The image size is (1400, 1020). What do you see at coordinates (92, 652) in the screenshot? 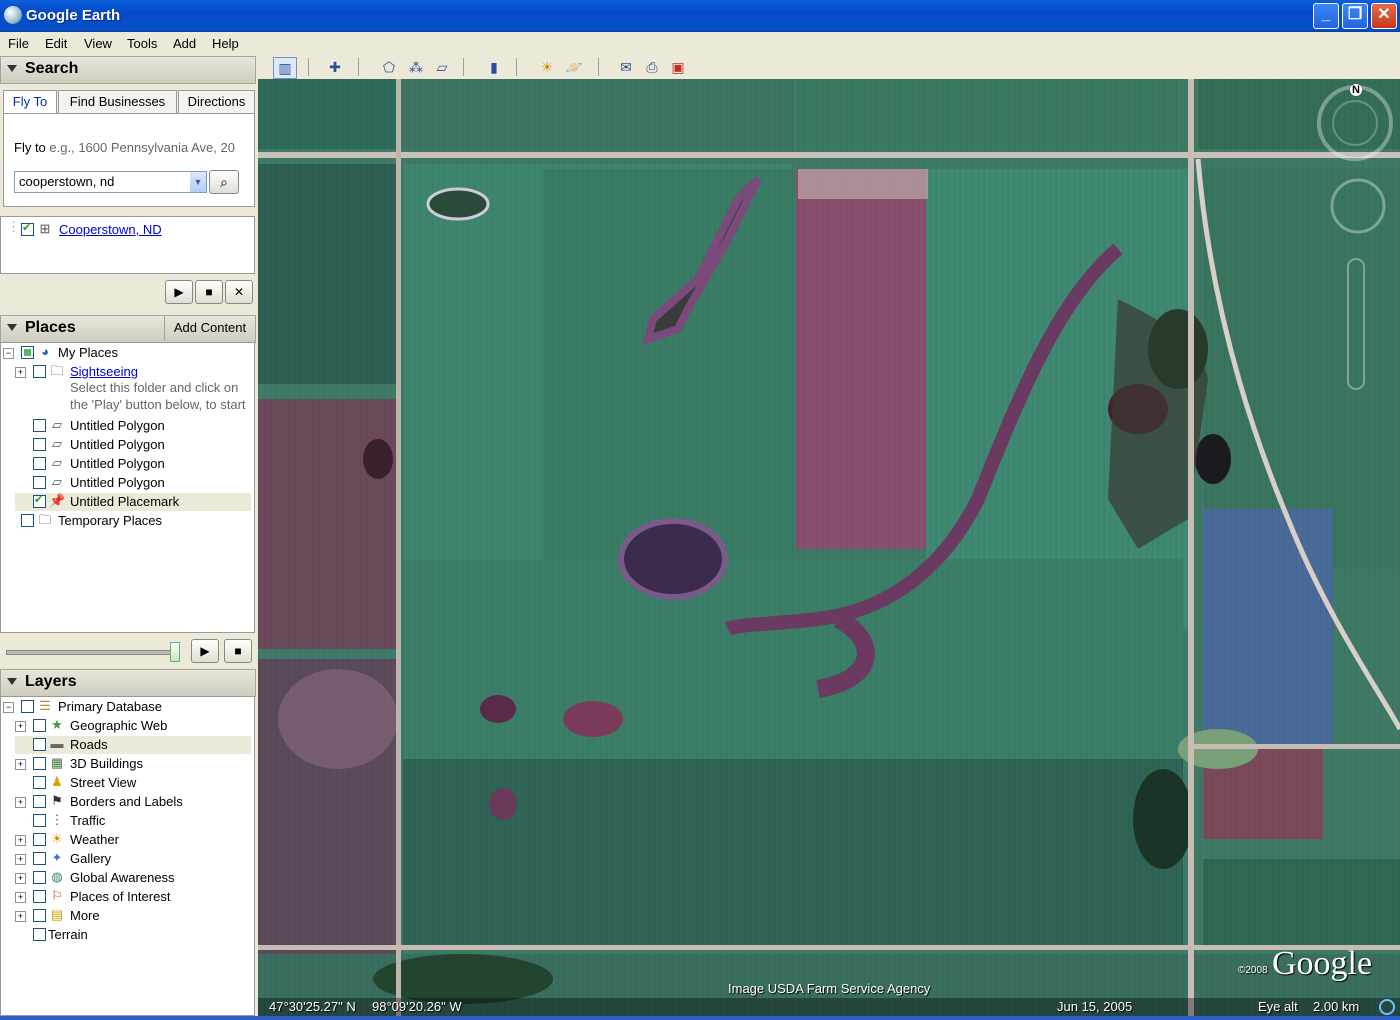
I see `tour-slider` at bounding box center [92, 652].